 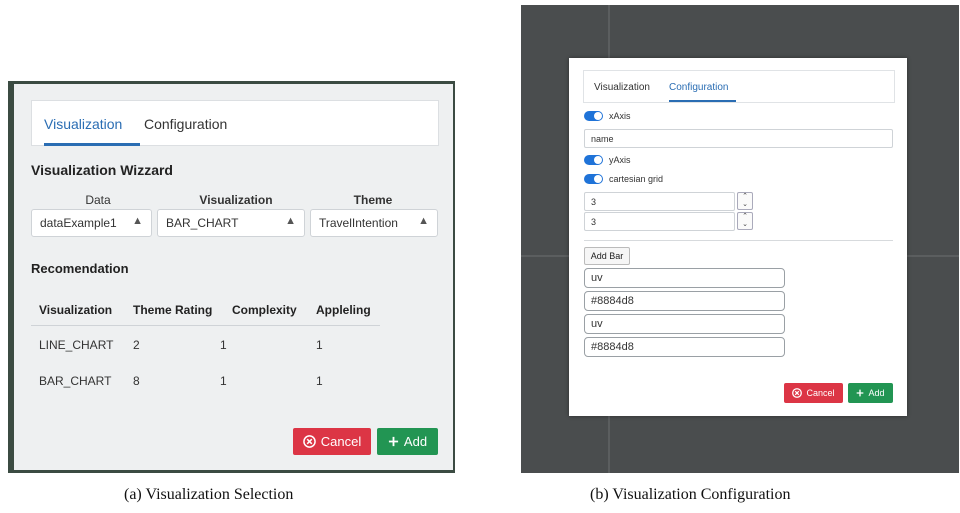 What do you see at coordinates (136, 345) in the screenshot?
I see `table-cell: 2` at bounding box center [136, 345].